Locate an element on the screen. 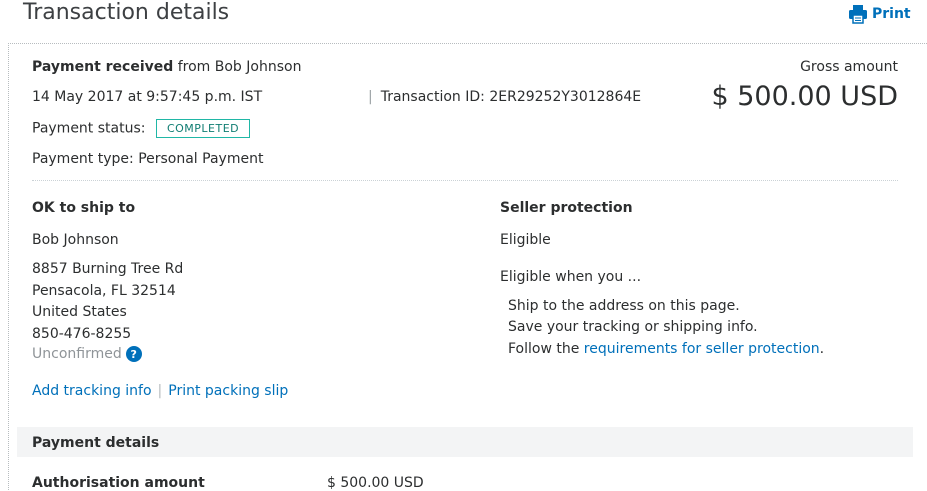  gross-amount-label: Gross amount is located at coordinates (849, 67).